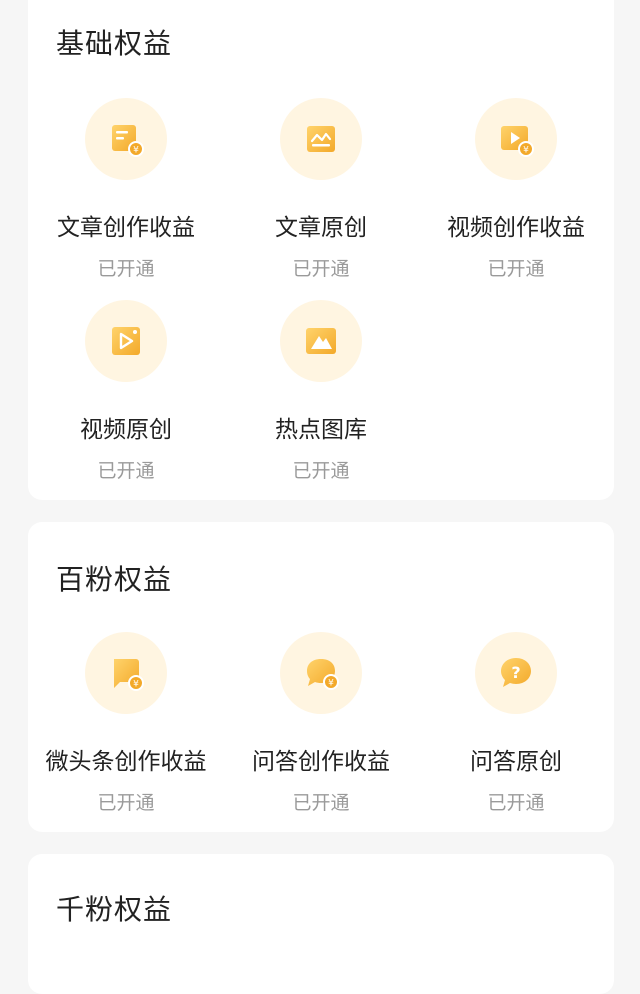 The width and height of the screenshot is (640, 994). I want to click on section-title: 千粉权益, so click(114, 909).